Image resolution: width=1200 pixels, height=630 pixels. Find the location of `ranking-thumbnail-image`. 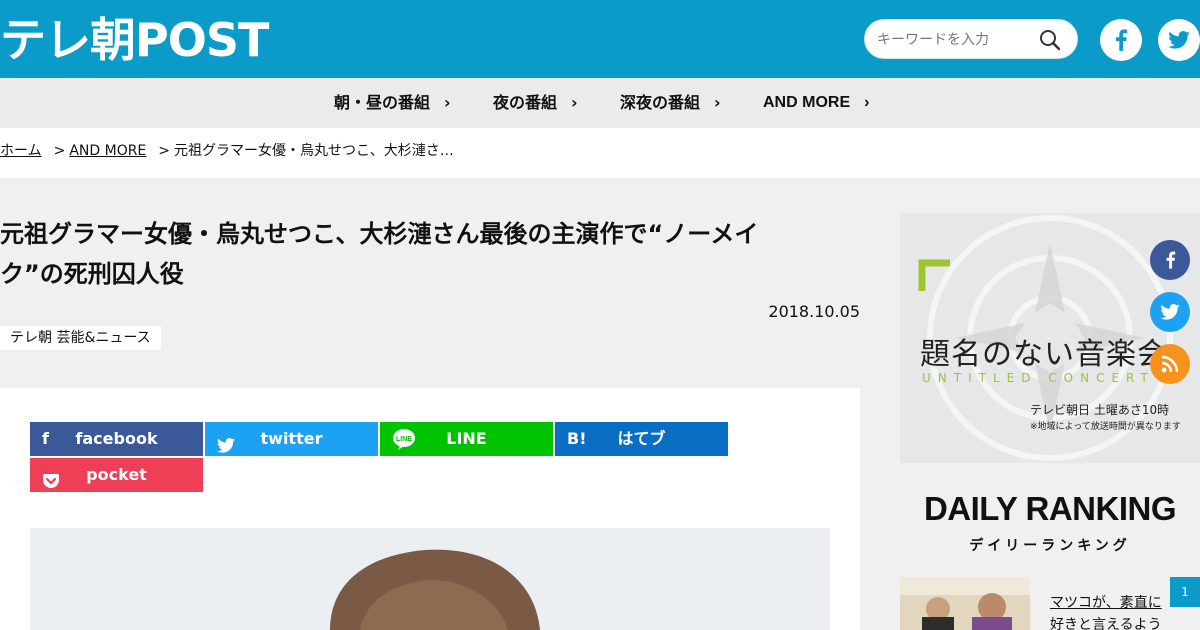

ranking-thumbnail-image is located at coordinates (965, 603).